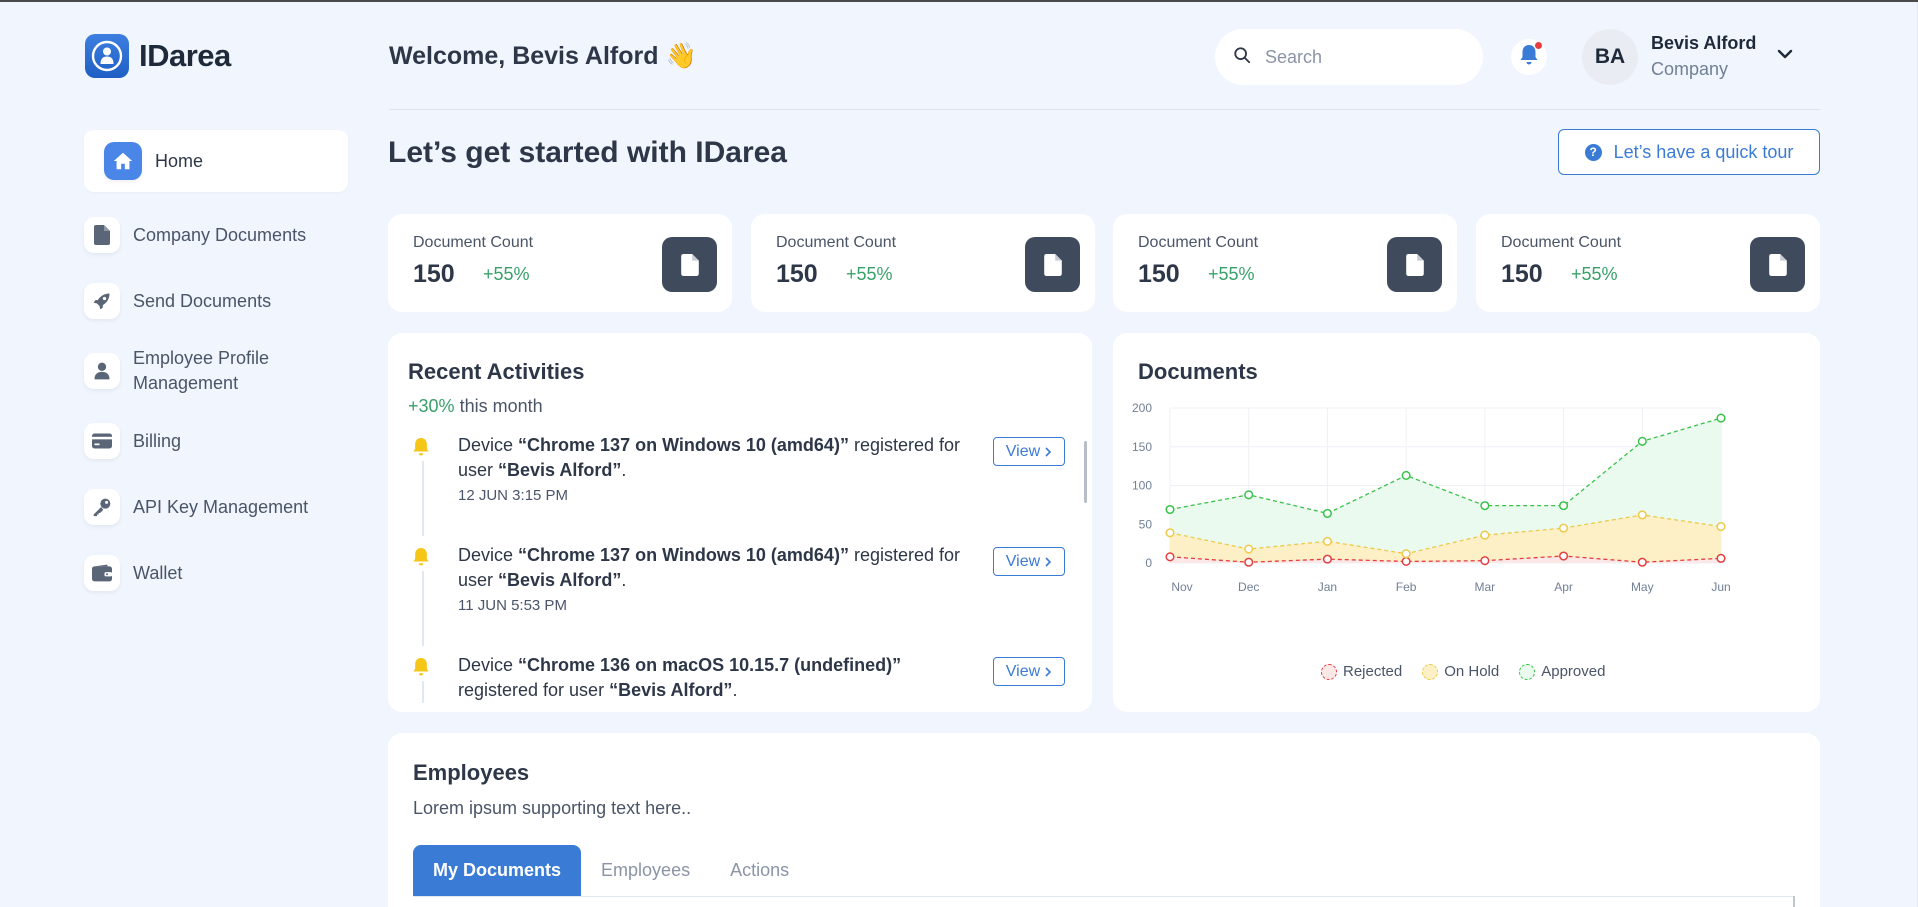 The image size is (1918, 907). Describe the element at coordinates (1593, 152) in the screenshot. I see `help-icon: ?` at that location.